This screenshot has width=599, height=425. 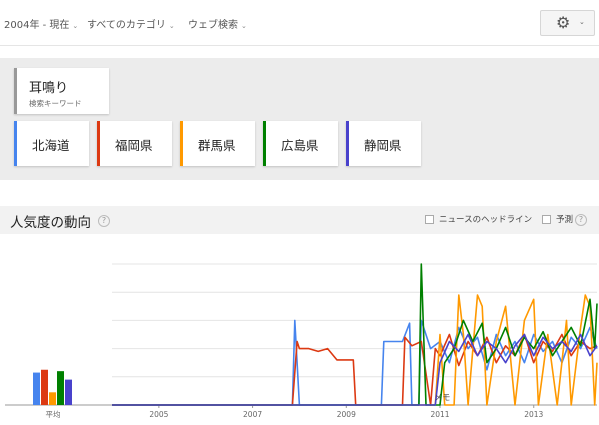 What do you see at coordinates (533, 414) in the screenshot?
I see `x-tick-label: 2013` at bounding box center [533, 414].